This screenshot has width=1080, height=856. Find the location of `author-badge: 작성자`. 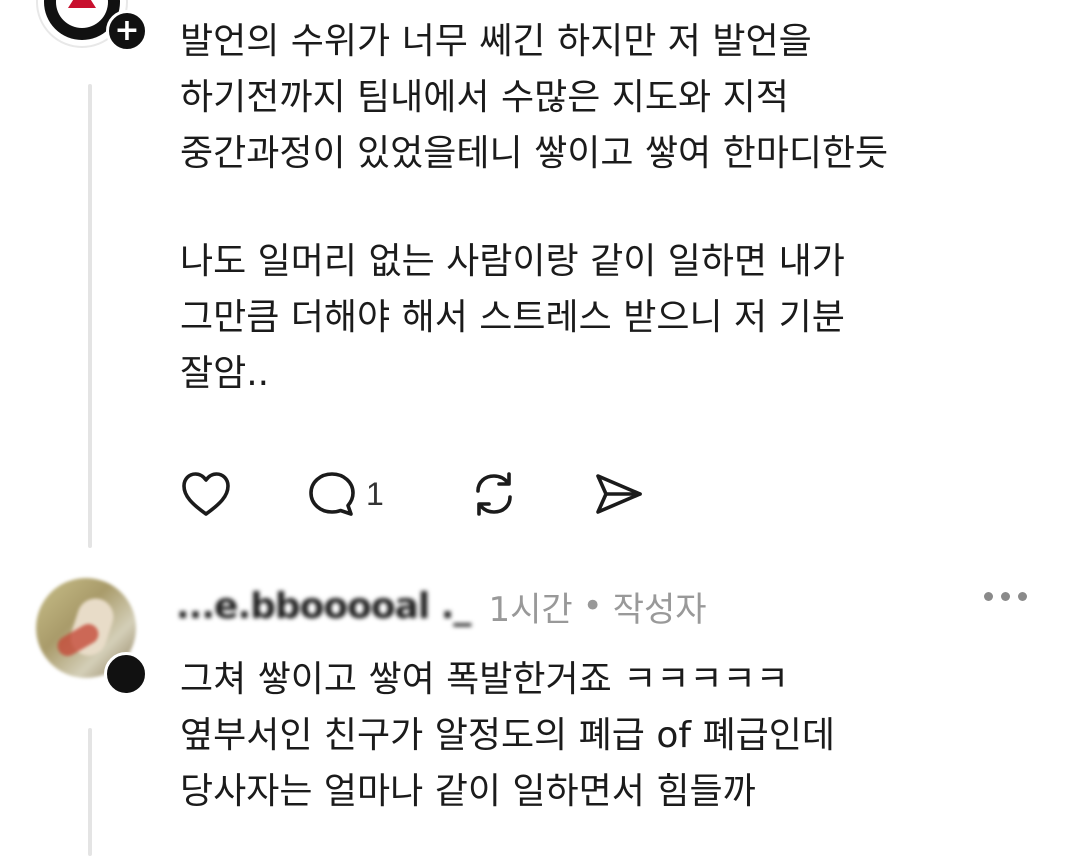

author-badge: 작성자 is located at coordinates (659, 609).